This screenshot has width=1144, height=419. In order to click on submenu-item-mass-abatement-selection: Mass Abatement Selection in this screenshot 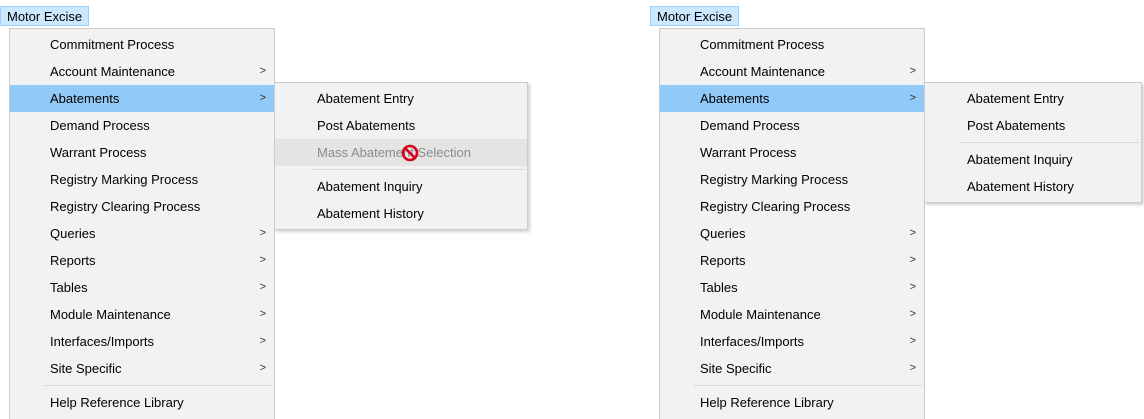, I will do `click(401, 152)`.